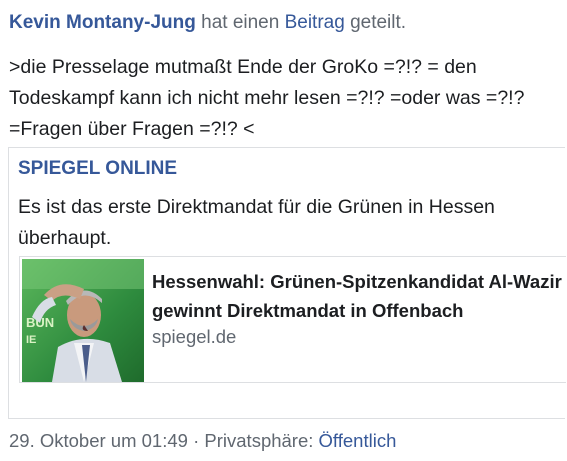  What do you see at coordinates (240, 22) in the screenshot?
I see `action-prefix: hat einen` at bounding box center [240, 22].